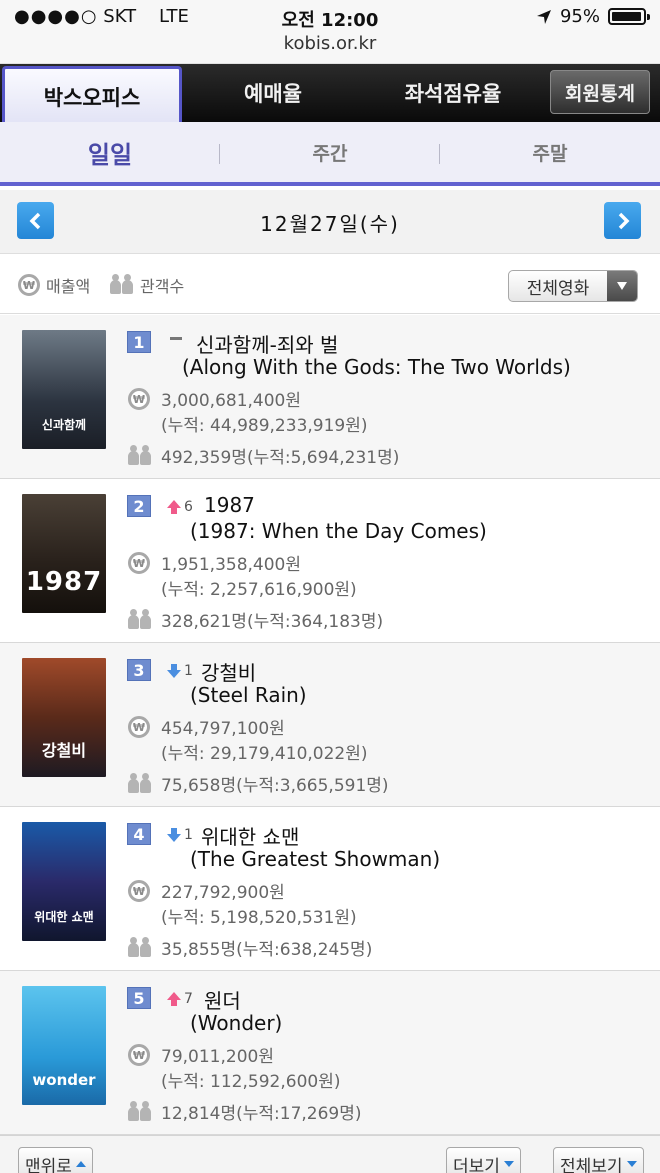 The height and width of the screenshot is (1173, 660). What do you see at coordinates (330, 43) in the screenshot?
I see `address-url: kobis.or.kr` at bounding box center [330, 43].